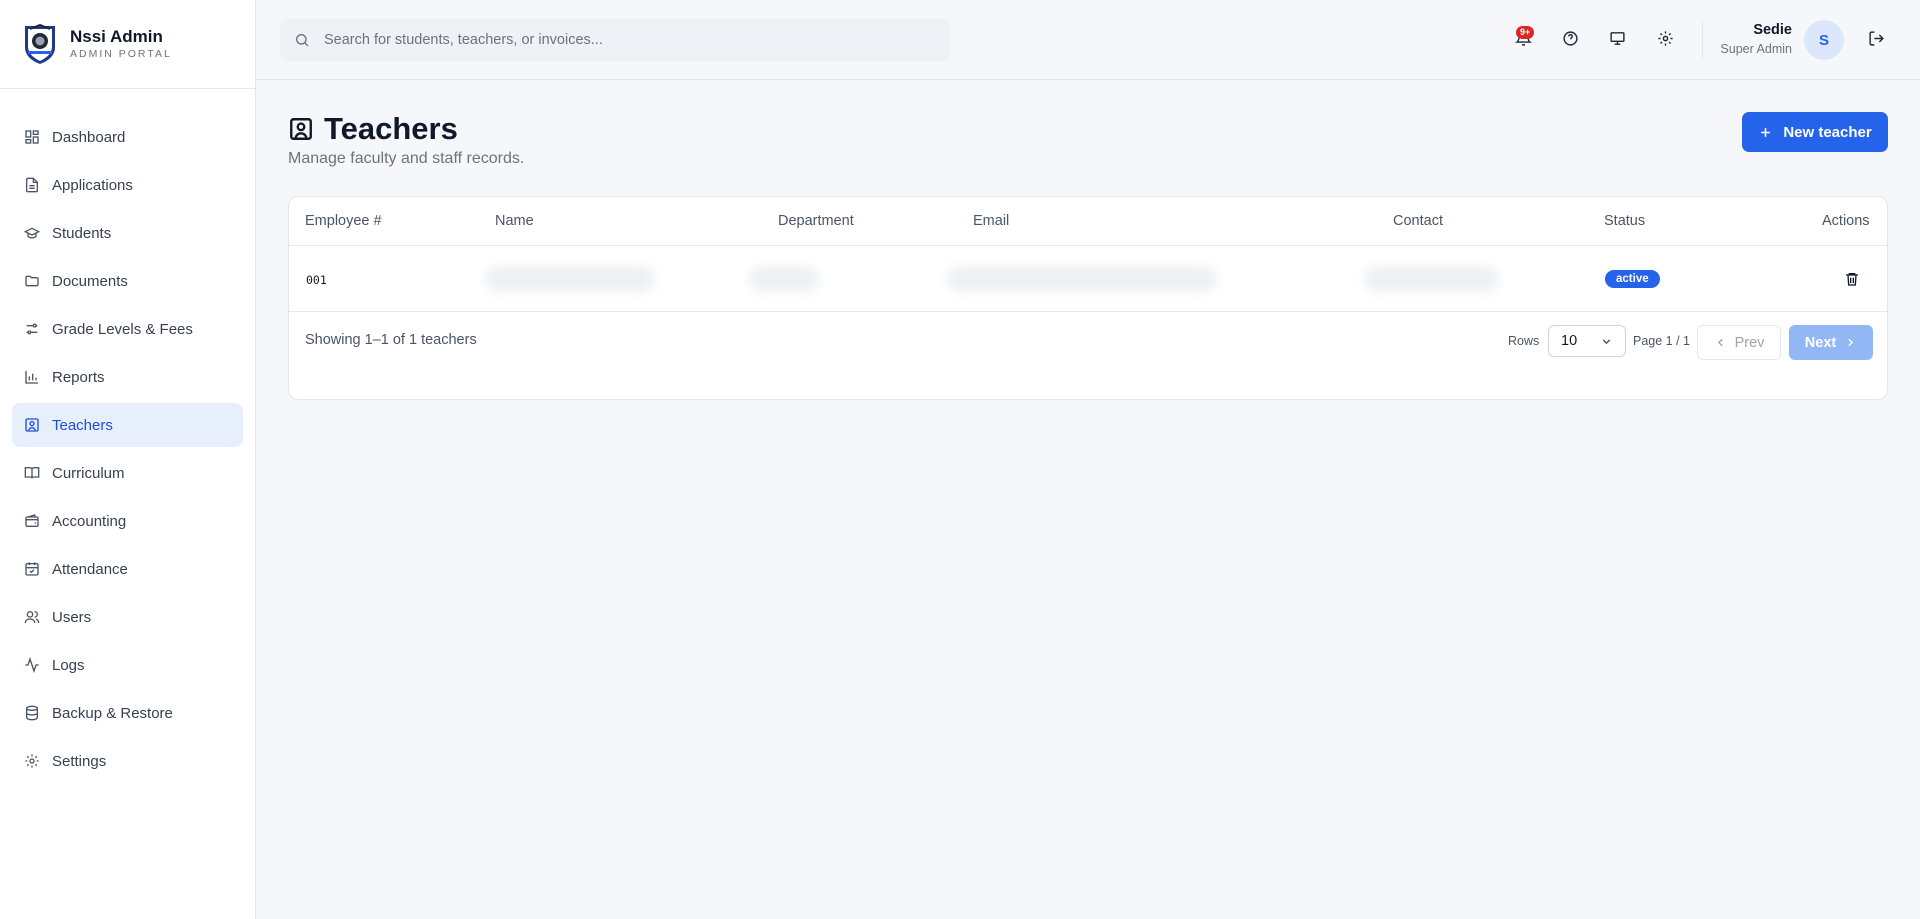  Describe the element at coordinates (391, 340) in the screenshot. I see `showing-summary: Showing 1–1 of 1 teachers` at that location.